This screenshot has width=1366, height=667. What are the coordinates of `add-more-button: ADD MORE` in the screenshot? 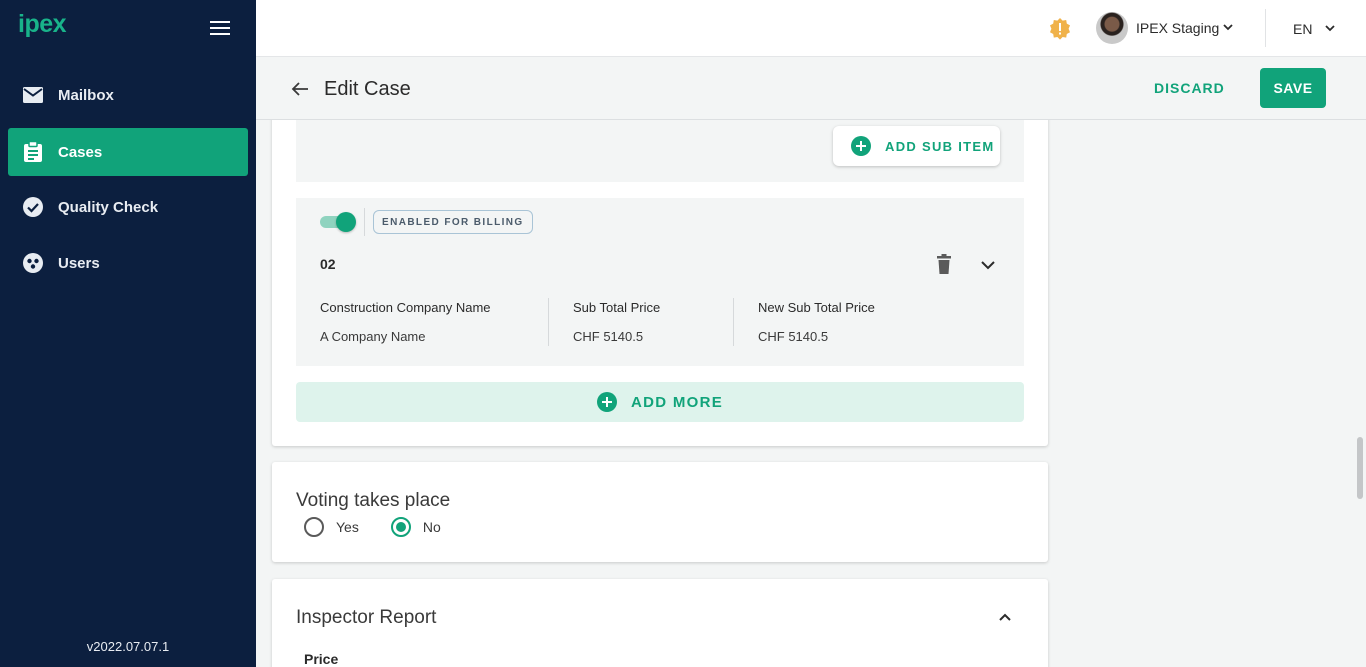 It's located at (660, 402).